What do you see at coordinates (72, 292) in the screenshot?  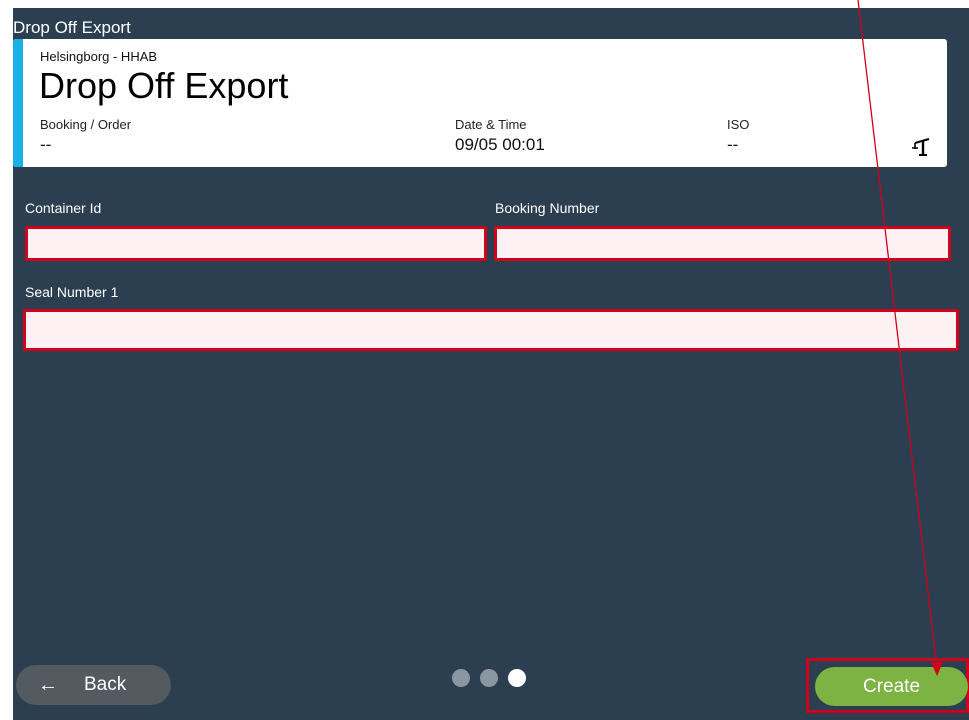 I see `seal-number-label: Seal Number 1` at bounding box center [72, 292].